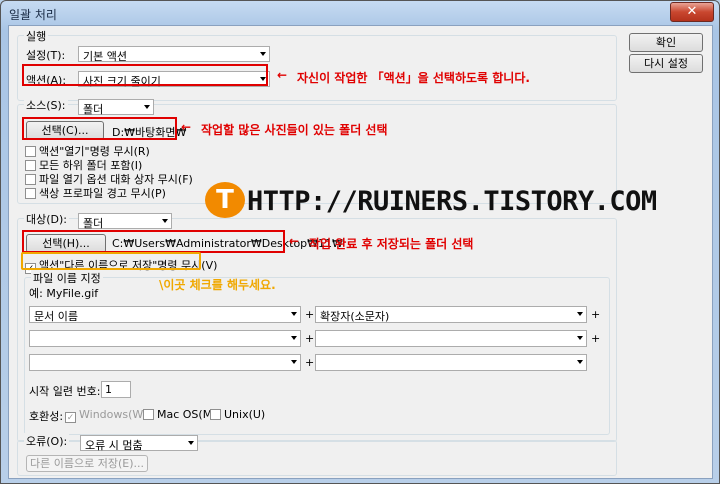  I want to click on file-naming-title: 파일 이름 지정, so click(67, 278).